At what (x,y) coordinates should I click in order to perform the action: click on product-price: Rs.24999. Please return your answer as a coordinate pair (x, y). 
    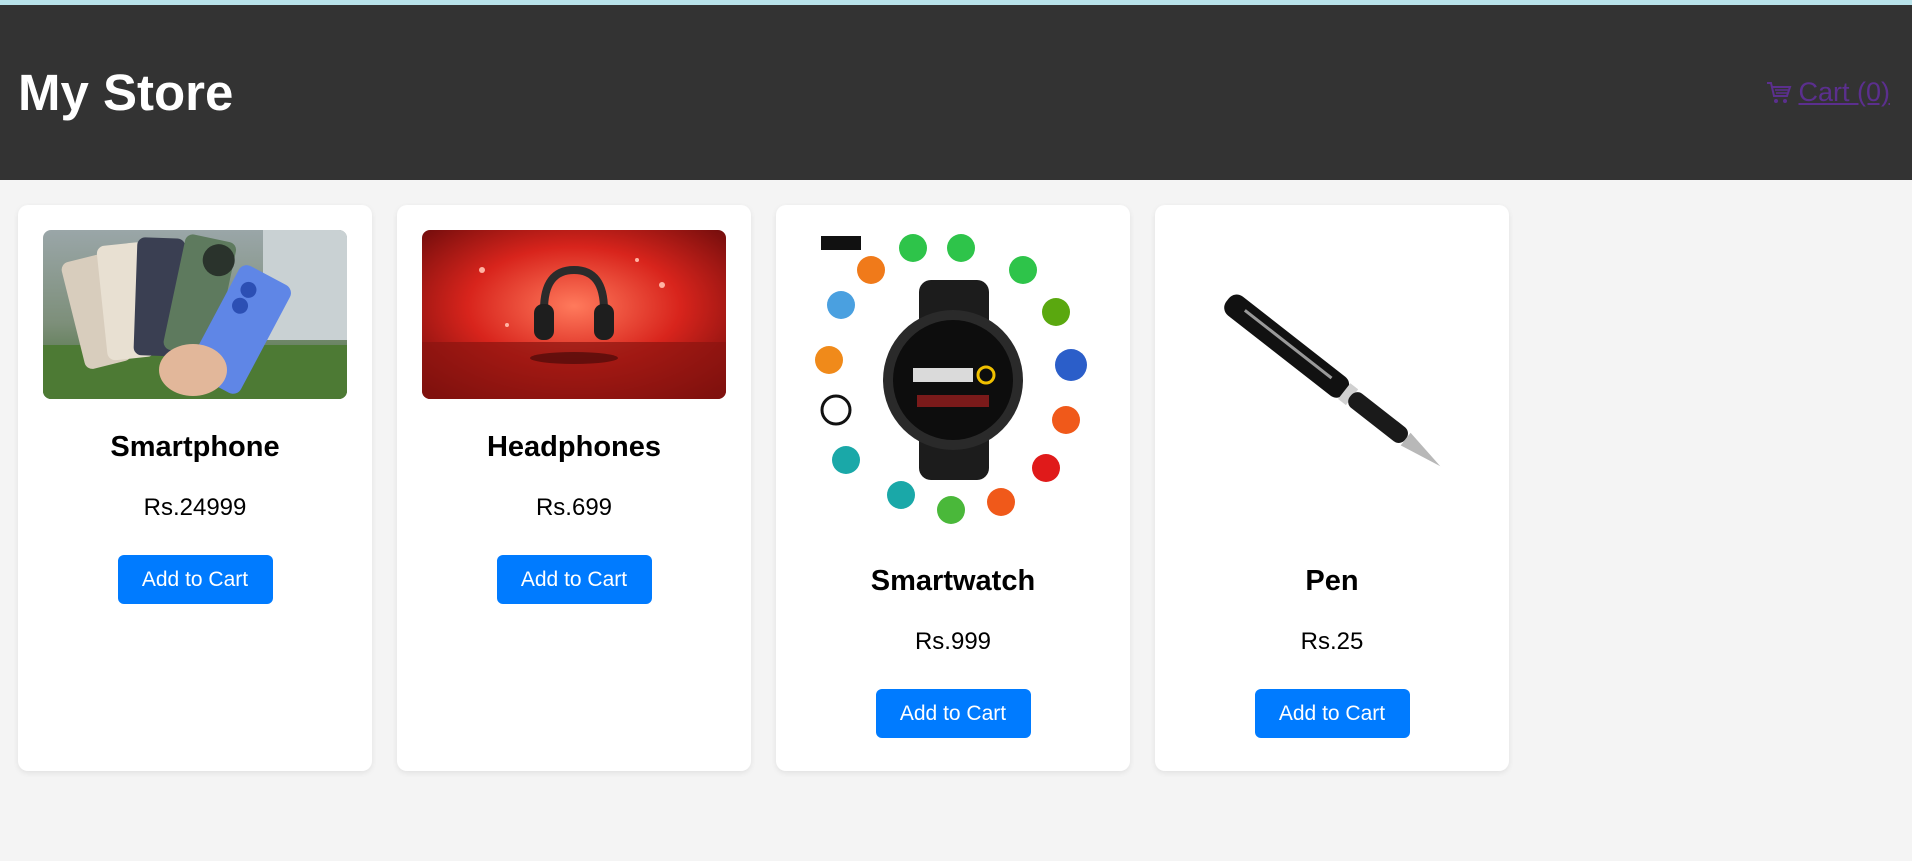
    Looking at the image, I should click on (195, 507).